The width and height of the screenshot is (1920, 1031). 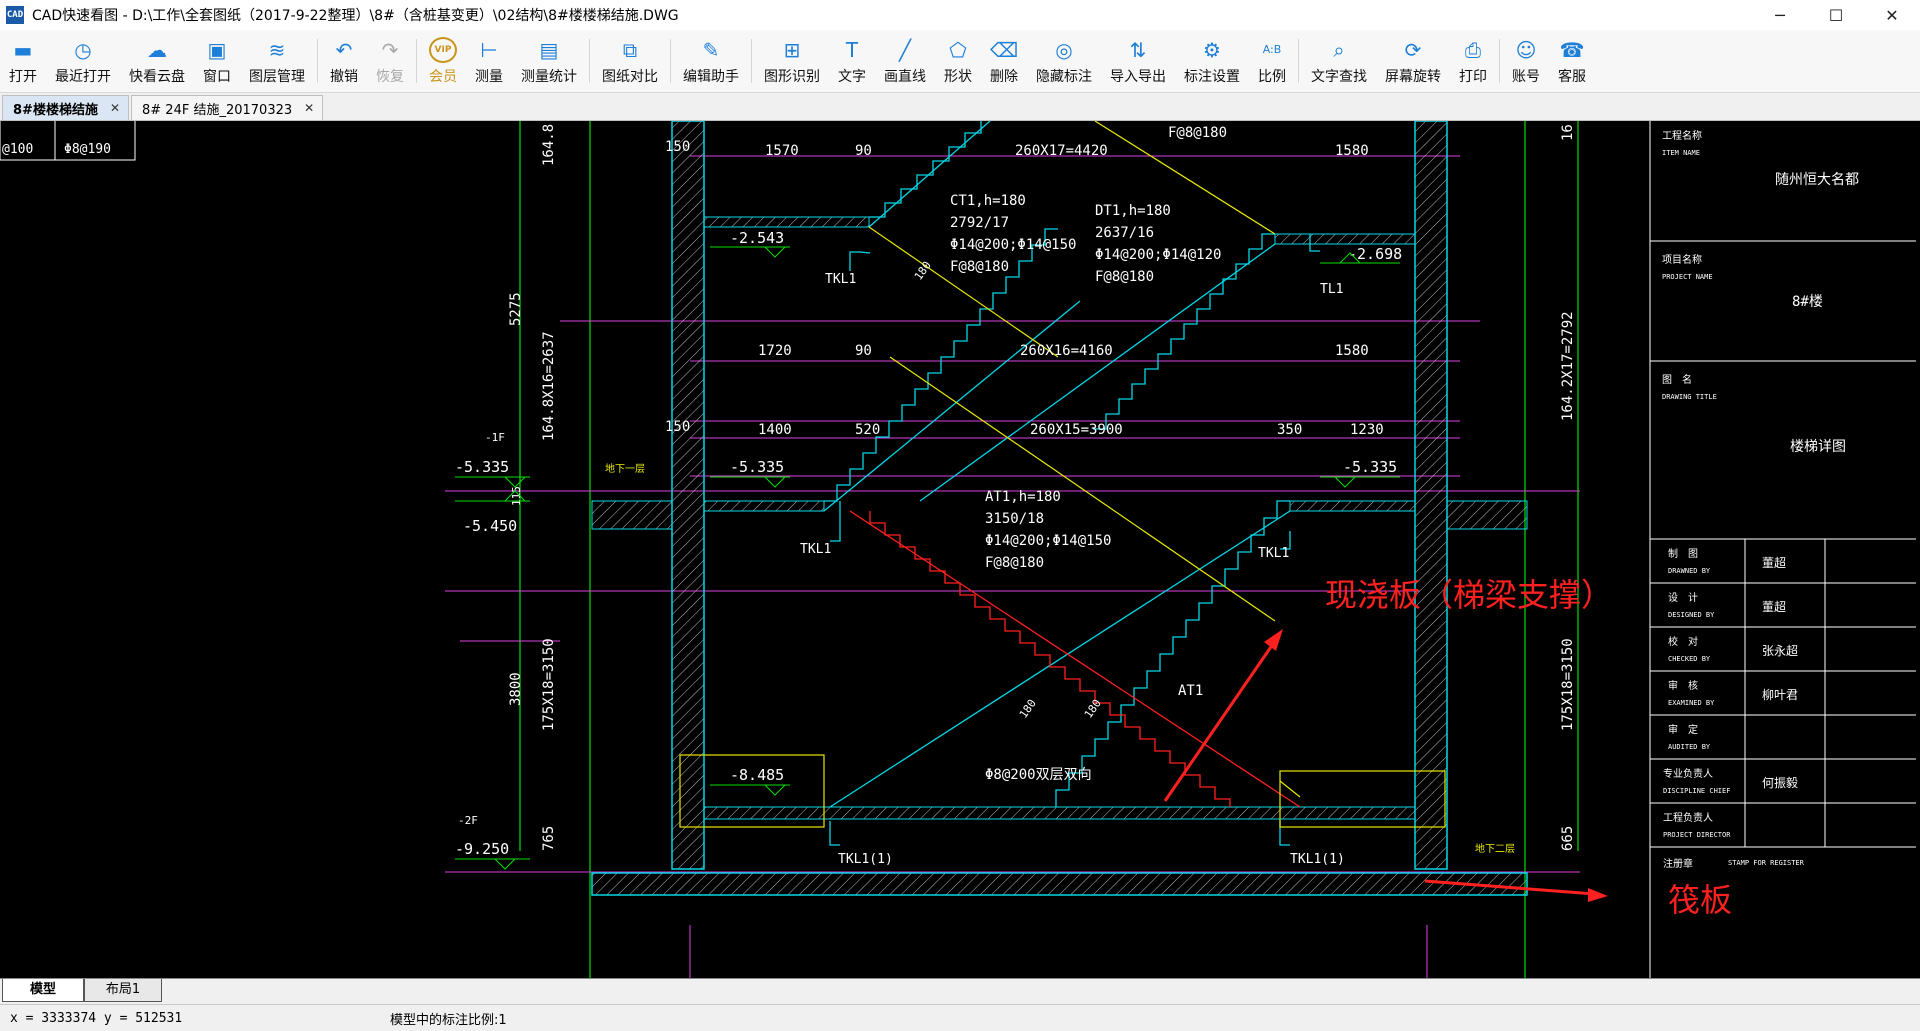 I want to click on toolbar-label: 打开, so click(x=23, y=76).